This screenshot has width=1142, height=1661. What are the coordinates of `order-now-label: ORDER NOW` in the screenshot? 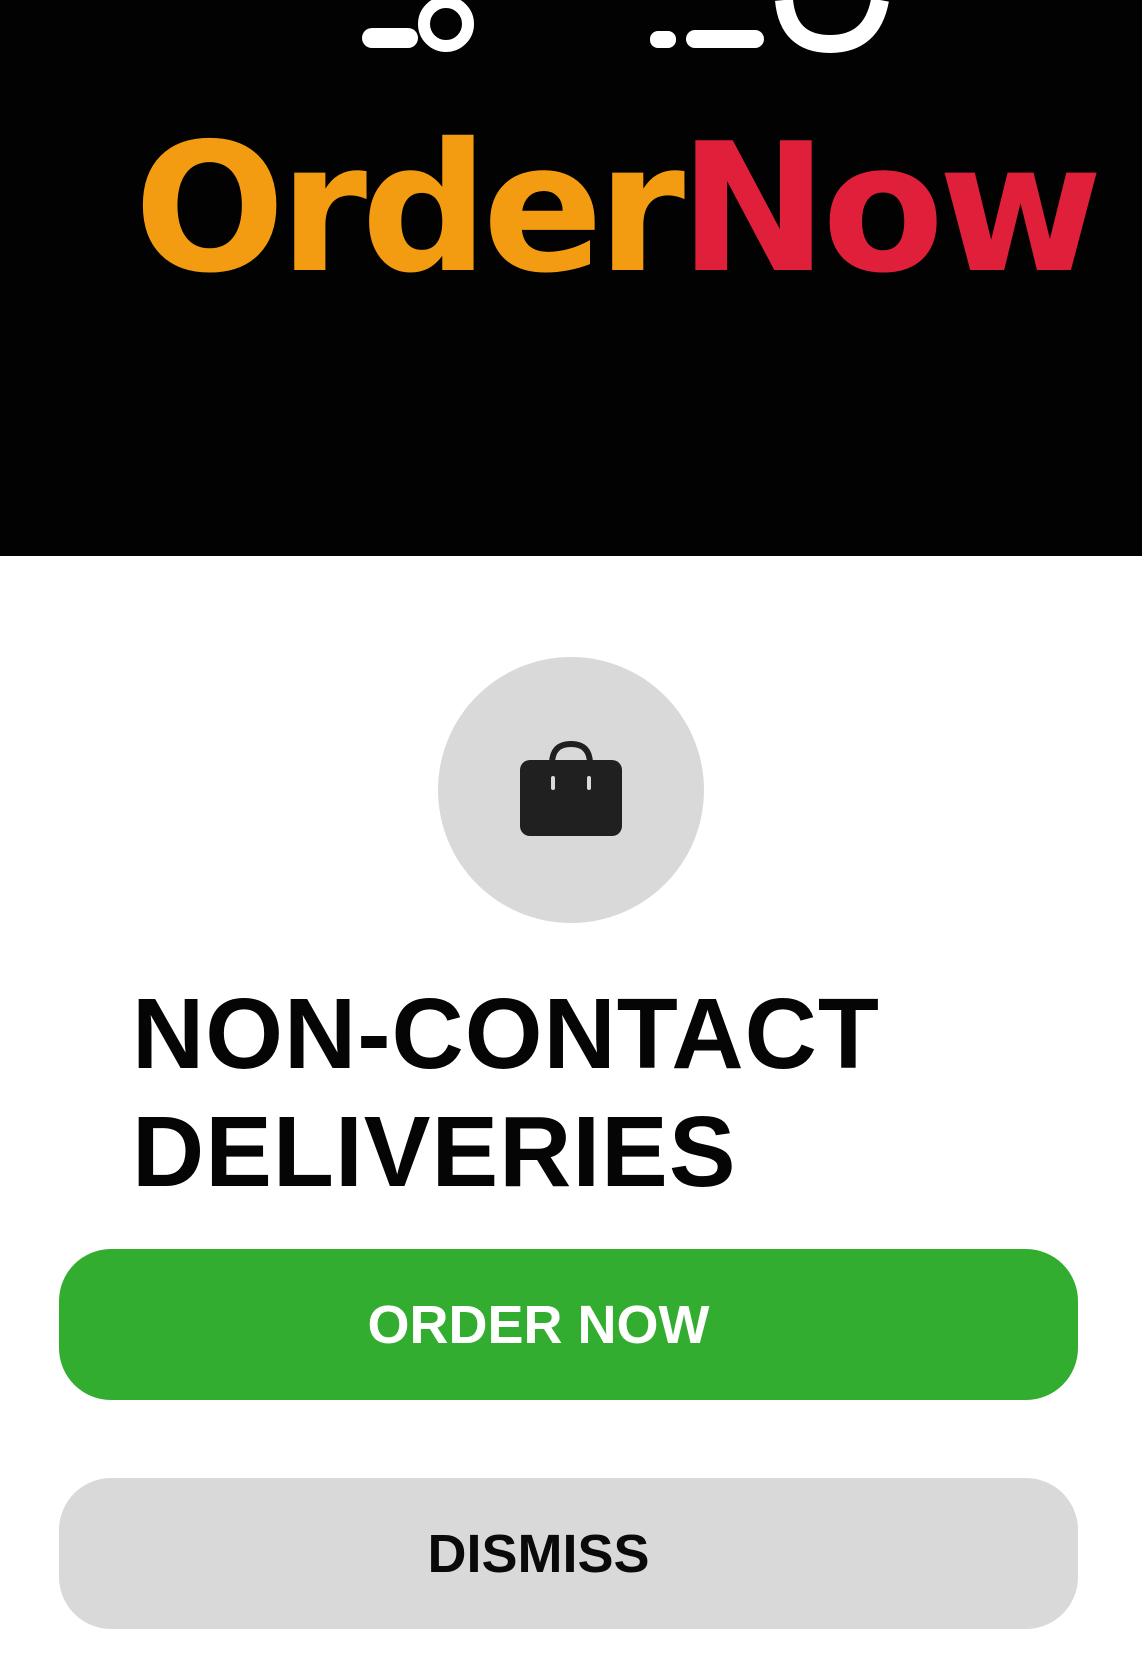 It's located at (538, 1324).